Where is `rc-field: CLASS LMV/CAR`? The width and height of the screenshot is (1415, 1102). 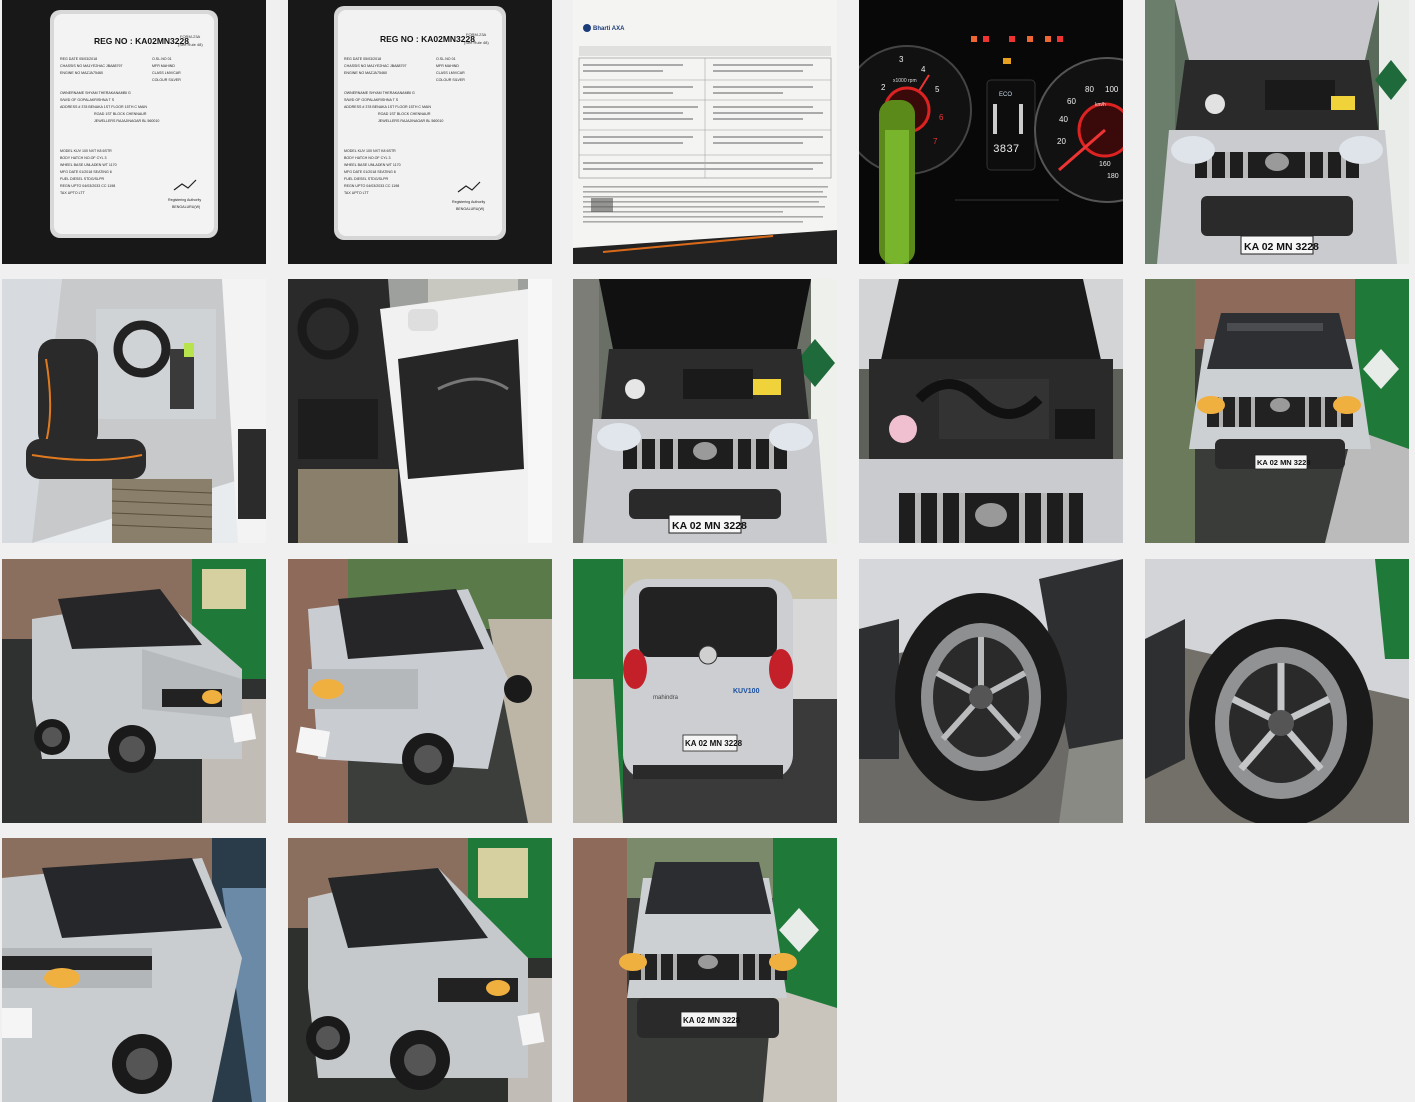
rc-field: CLASS LMV/CAR is located at coordinates (166, 73).